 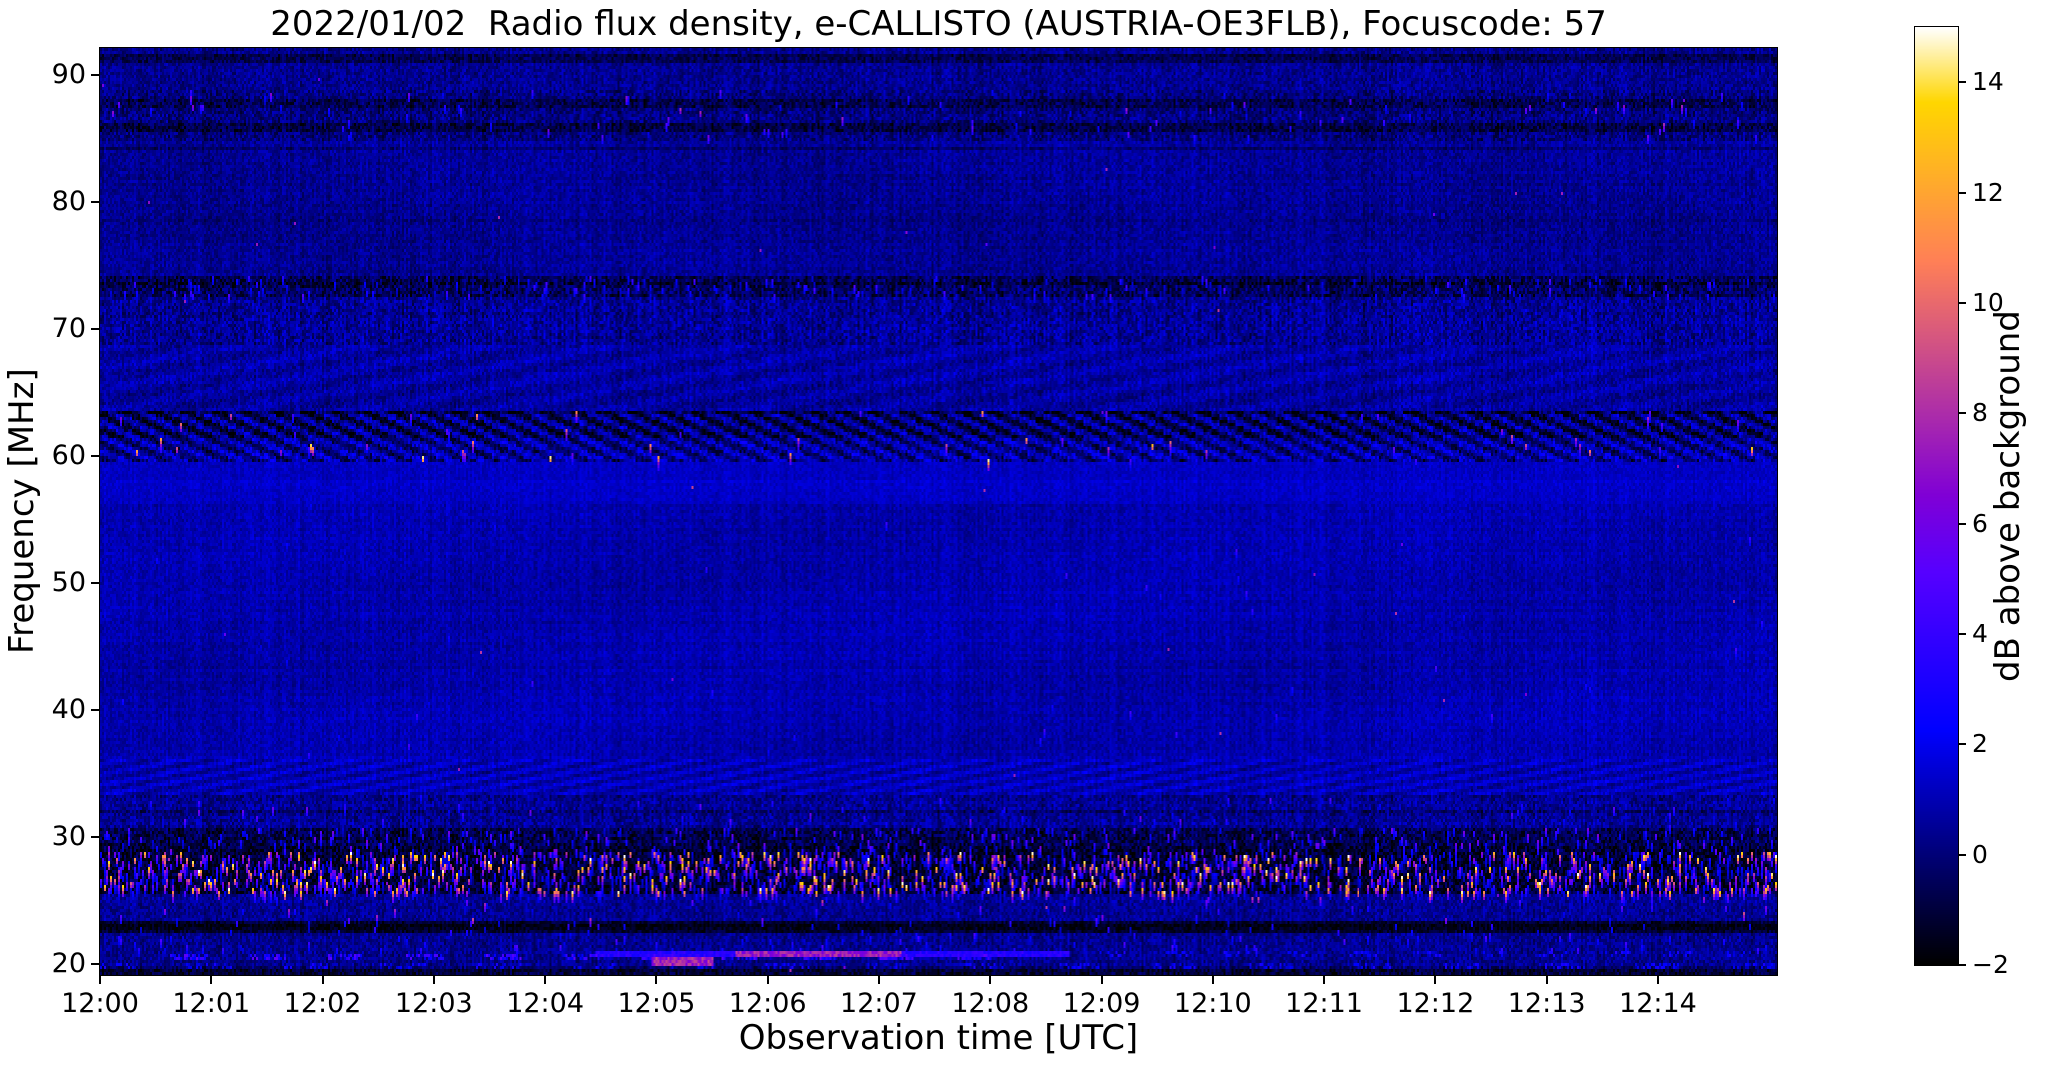 I want to click on x-axis-tick-label: 12:14, so click(x=1658, y=1003).